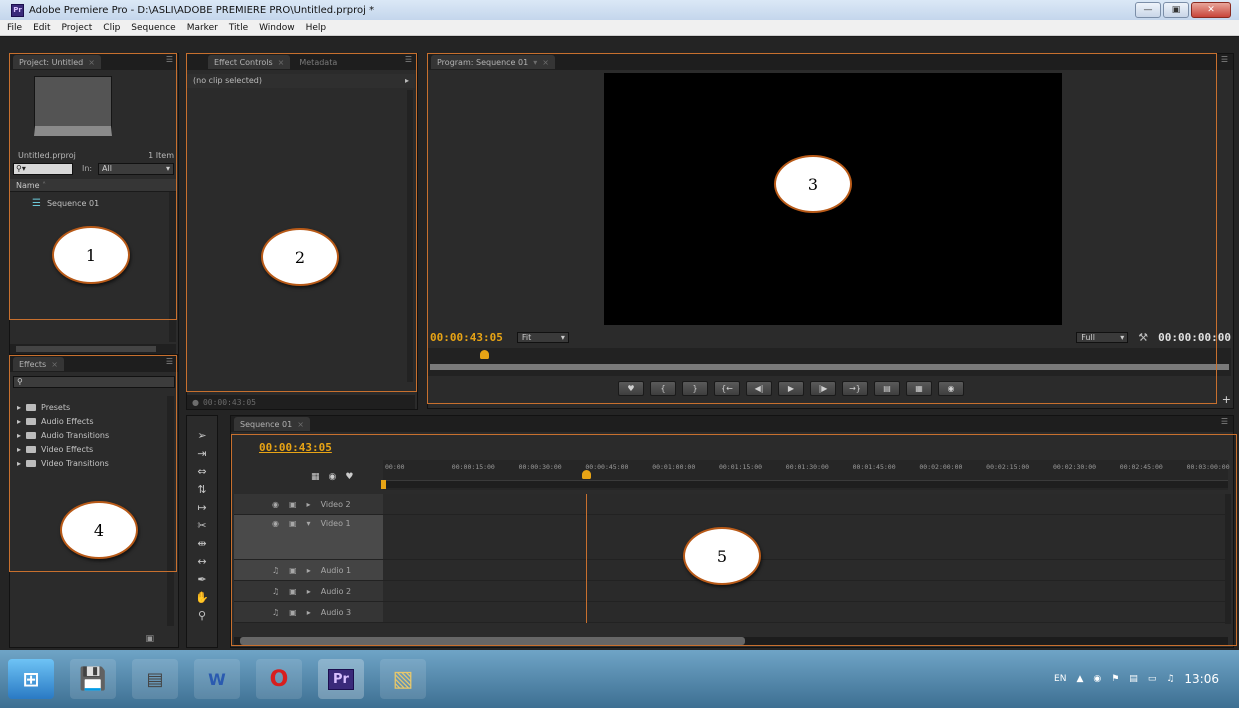  Describe the element at coordinates (829, 362) in the screenshot. I see `program-scrubber` at that location.